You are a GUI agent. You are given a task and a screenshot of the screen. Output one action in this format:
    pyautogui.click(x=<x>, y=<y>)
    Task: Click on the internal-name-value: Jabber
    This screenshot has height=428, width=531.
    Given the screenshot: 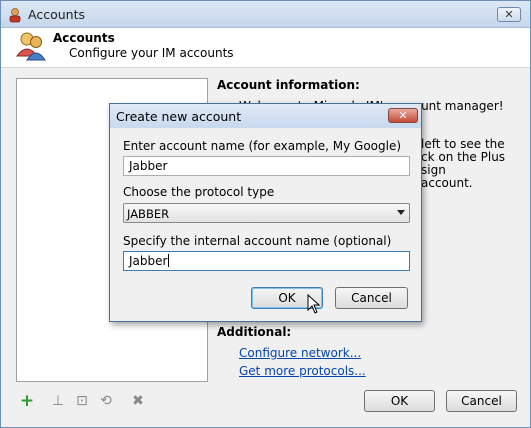 What is the action you would take?
    pyautogui.click(x=148, y=261)
    